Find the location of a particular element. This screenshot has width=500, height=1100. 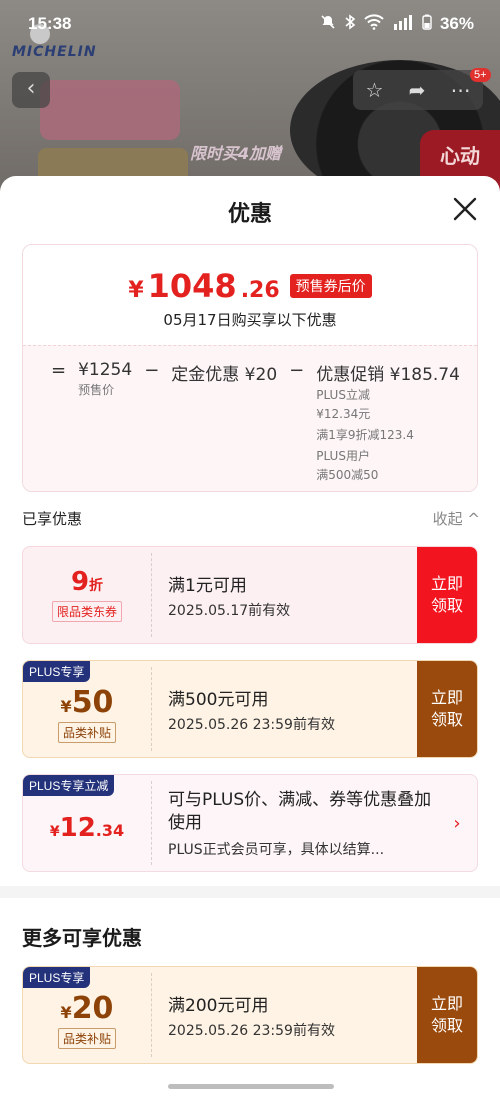

close-icon is located at coordinates (465, 209).